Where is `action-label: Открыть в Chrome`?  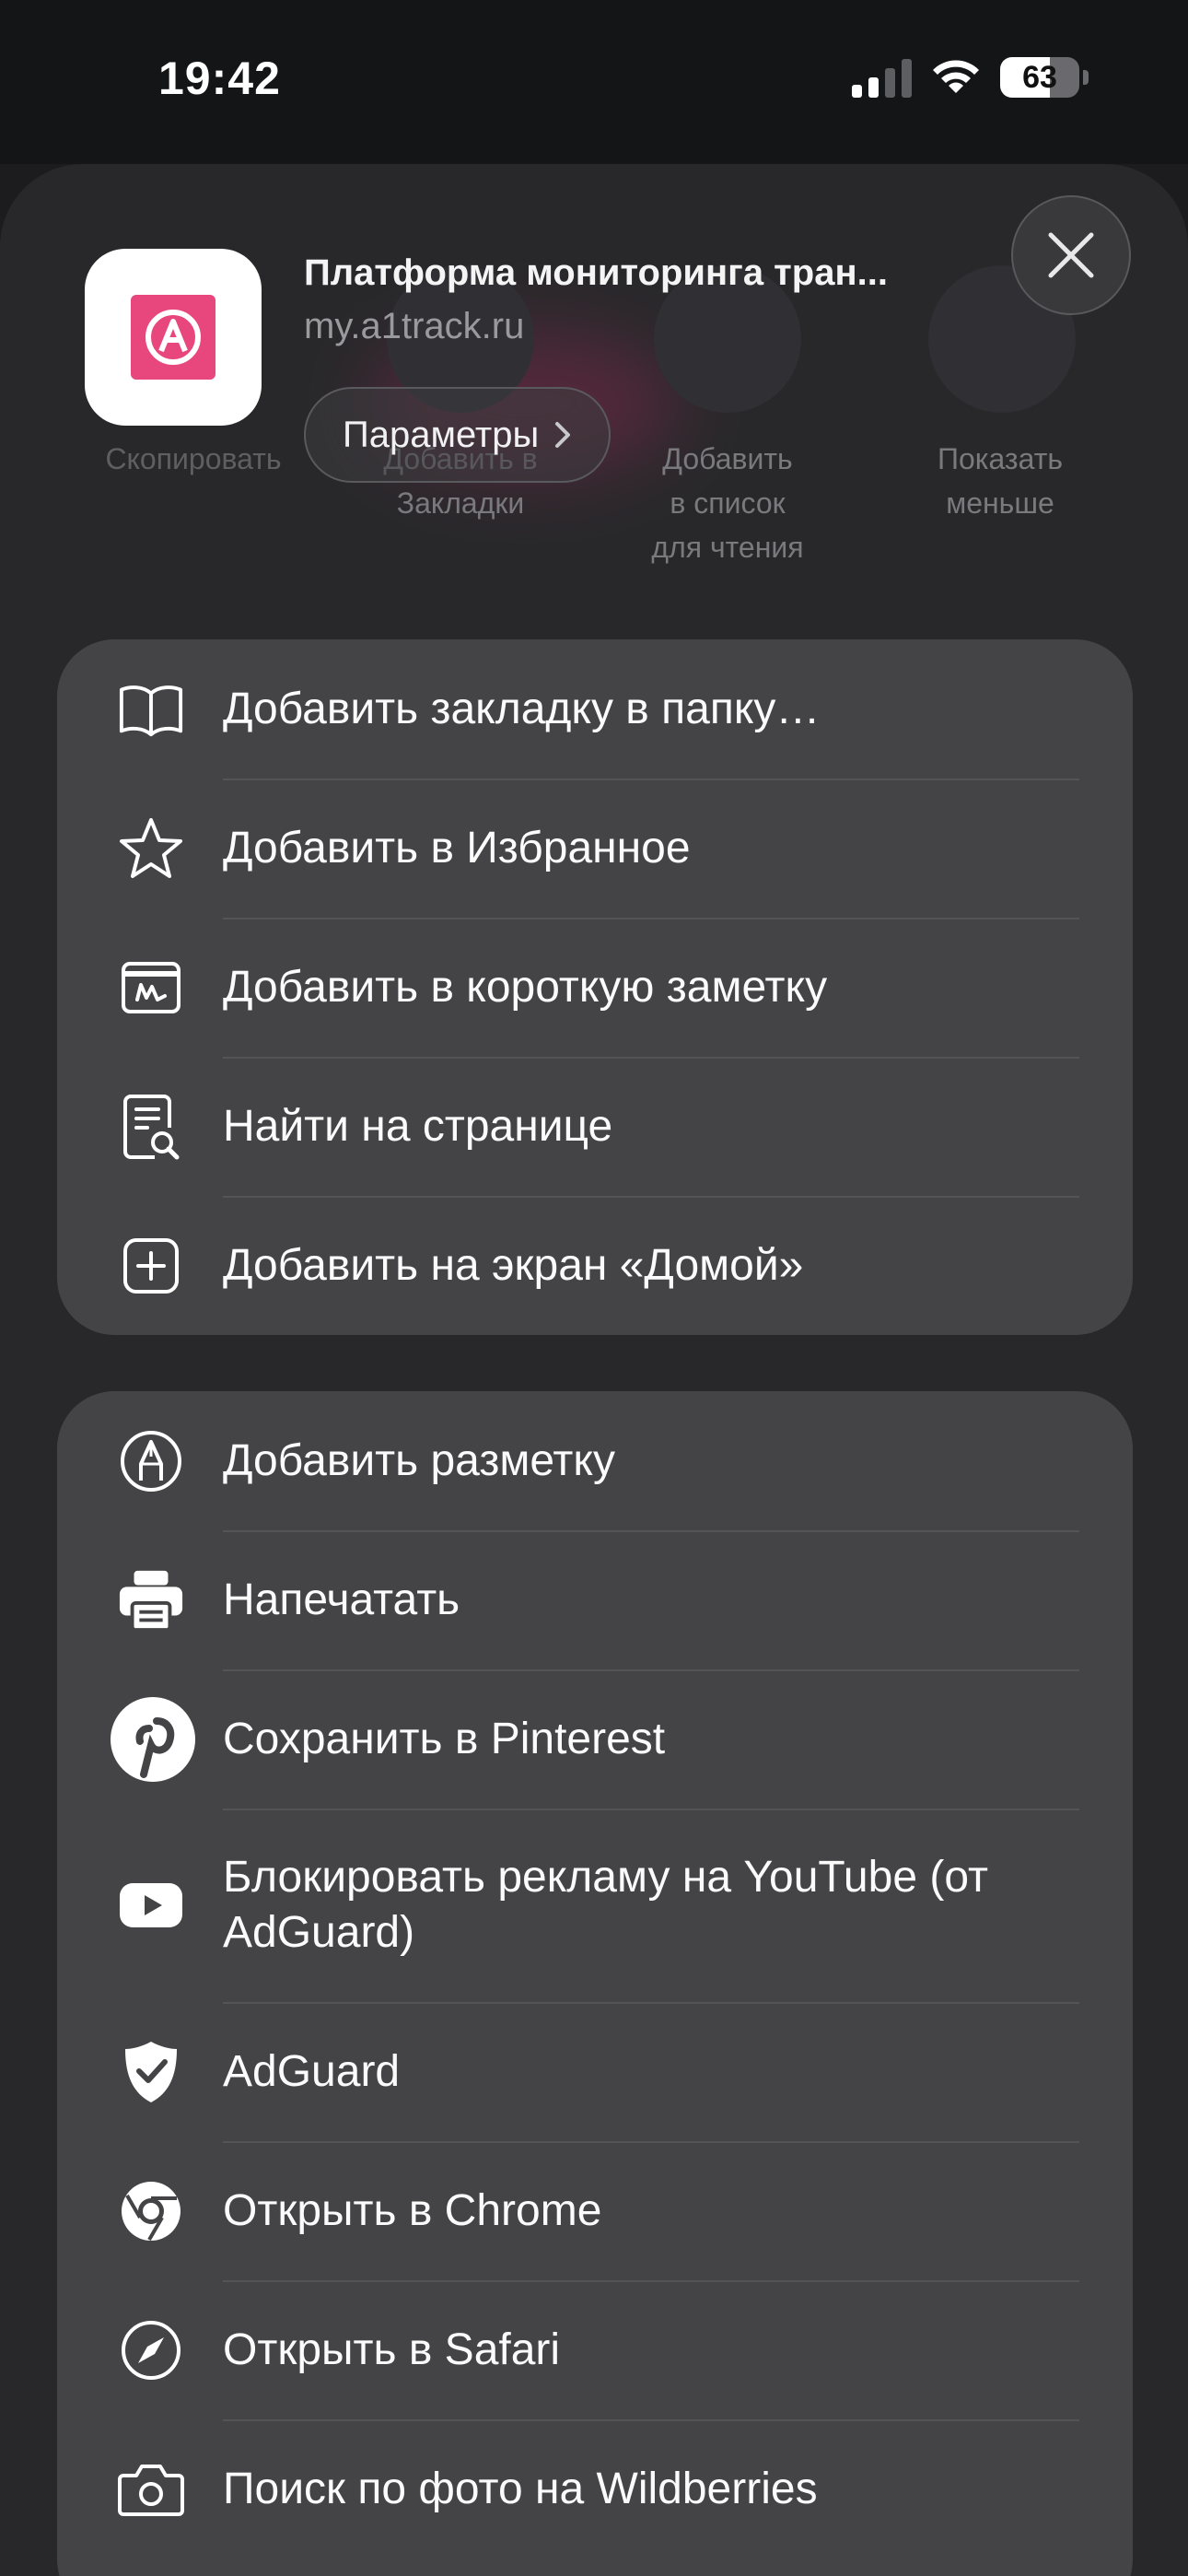 action-label: Открыть в Chrome is located at coordinates (412, 2210).